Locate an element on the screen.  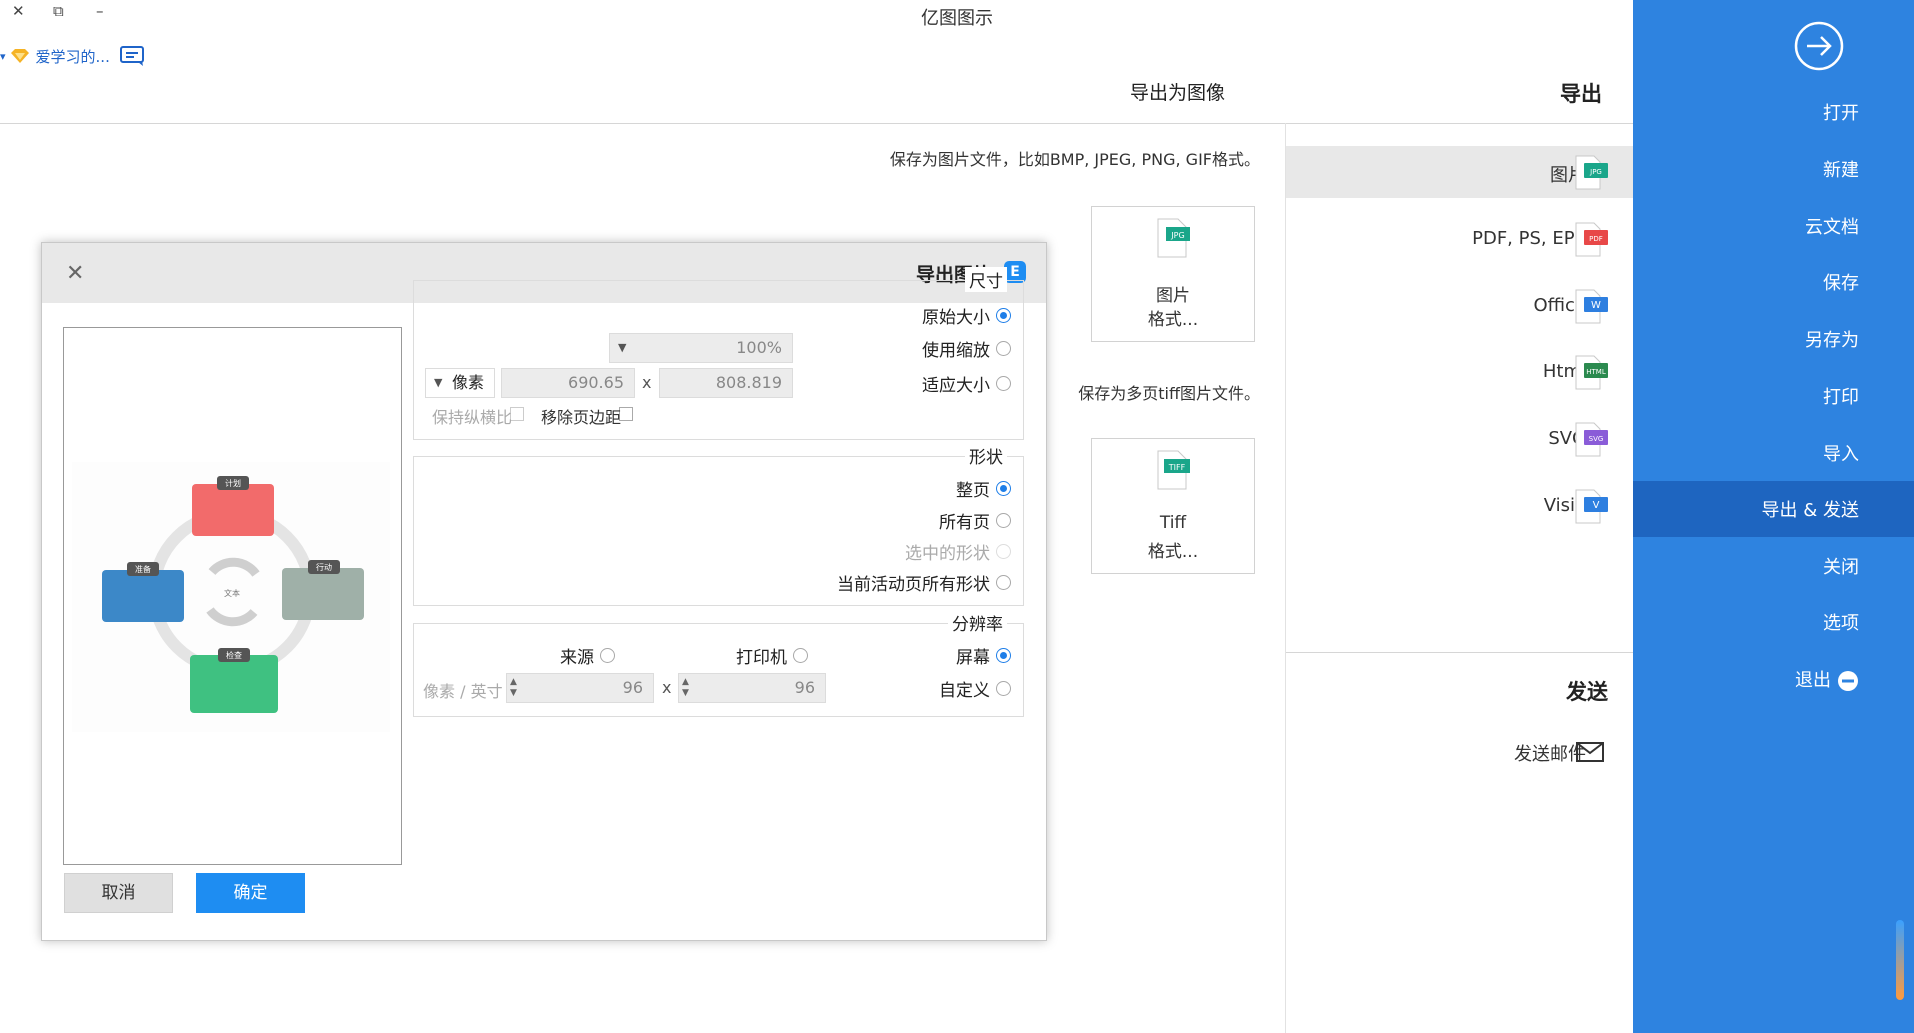
sidebar-item-text: 选项 is located at coordinates (1841, 623).